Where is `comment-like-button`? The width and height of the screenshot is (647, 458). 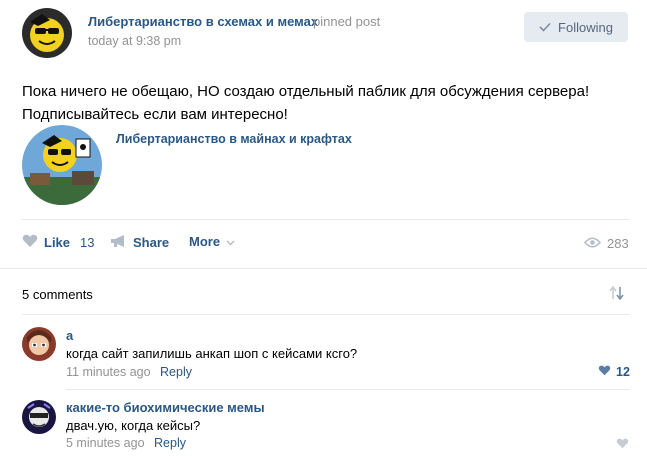 comment-like-button is located at coordinates (622, 445).